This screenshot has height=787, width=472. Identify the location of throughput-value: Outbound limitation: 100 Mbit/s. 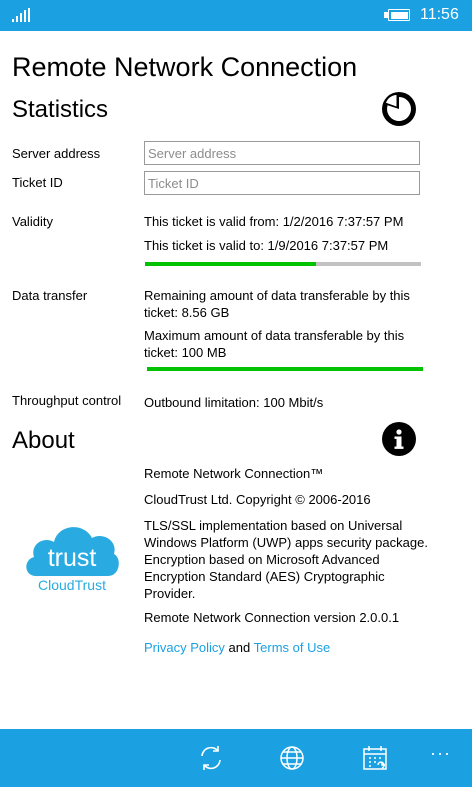
(234, 402).